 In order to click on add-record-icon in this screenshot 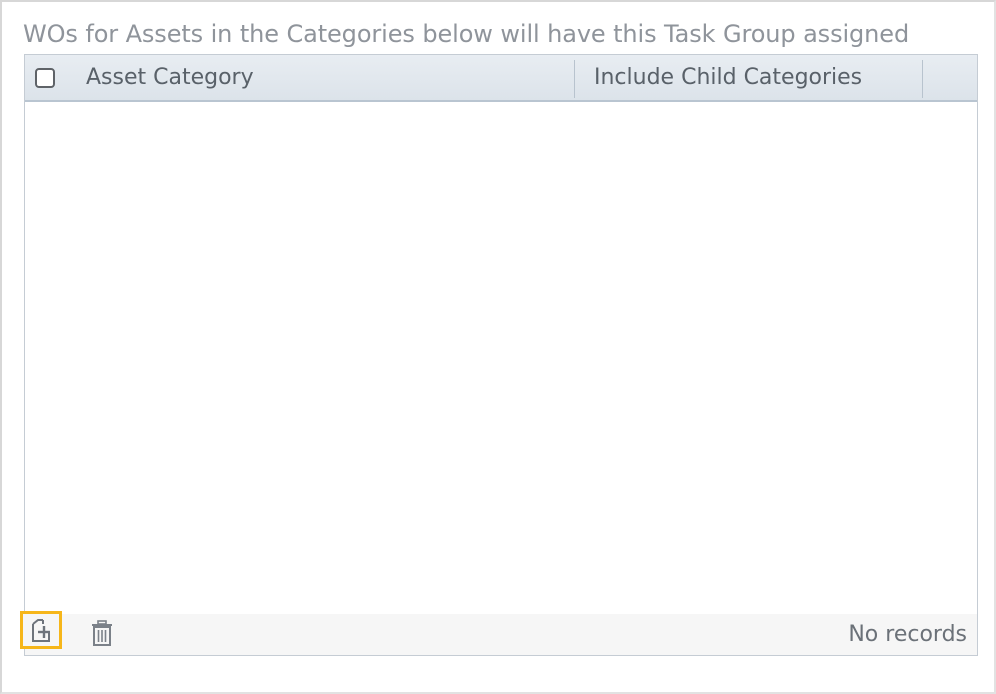, I will do `click(41, 630)`.